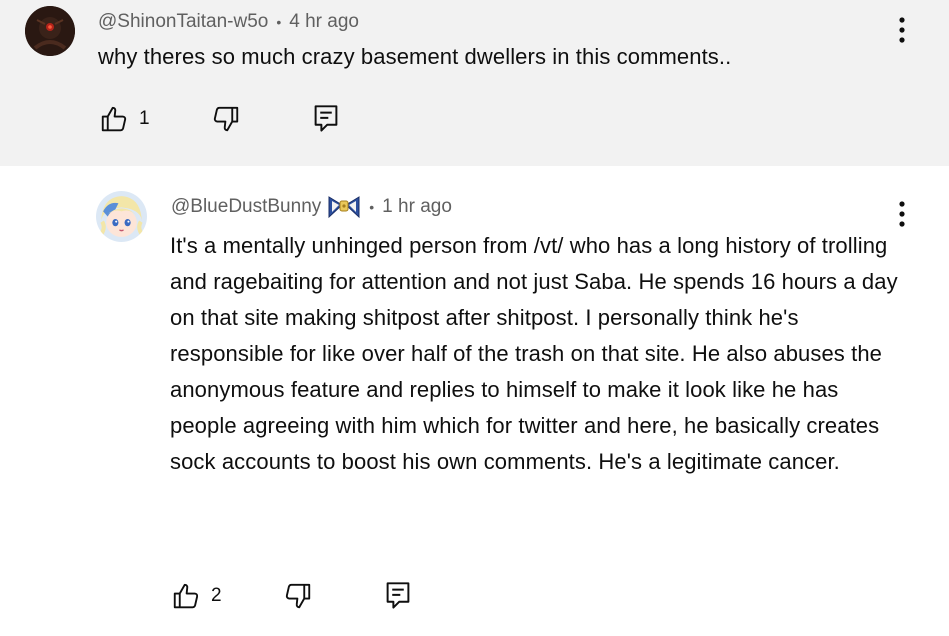  I want to click on comment-actions: 2, so click(291, 596).